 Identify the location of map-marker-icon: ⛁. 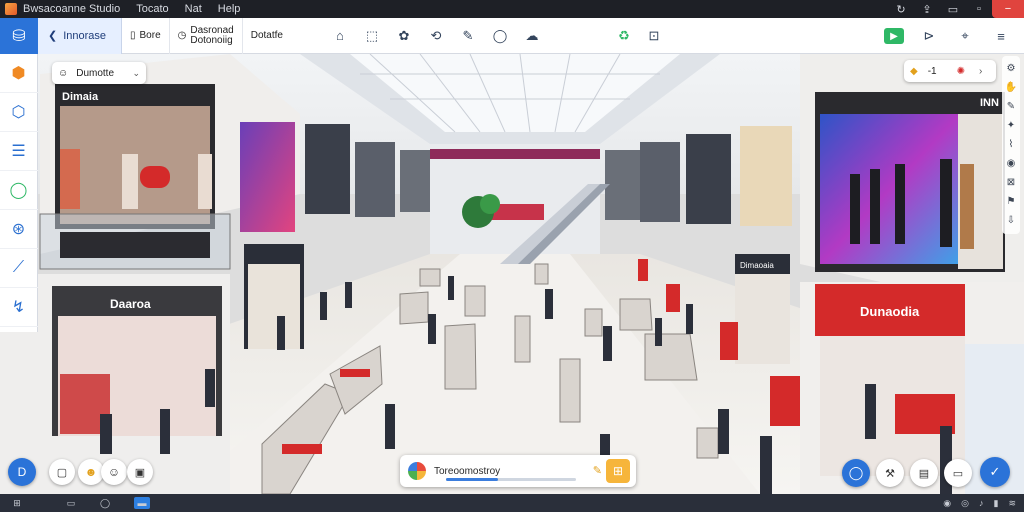
(19, 35).